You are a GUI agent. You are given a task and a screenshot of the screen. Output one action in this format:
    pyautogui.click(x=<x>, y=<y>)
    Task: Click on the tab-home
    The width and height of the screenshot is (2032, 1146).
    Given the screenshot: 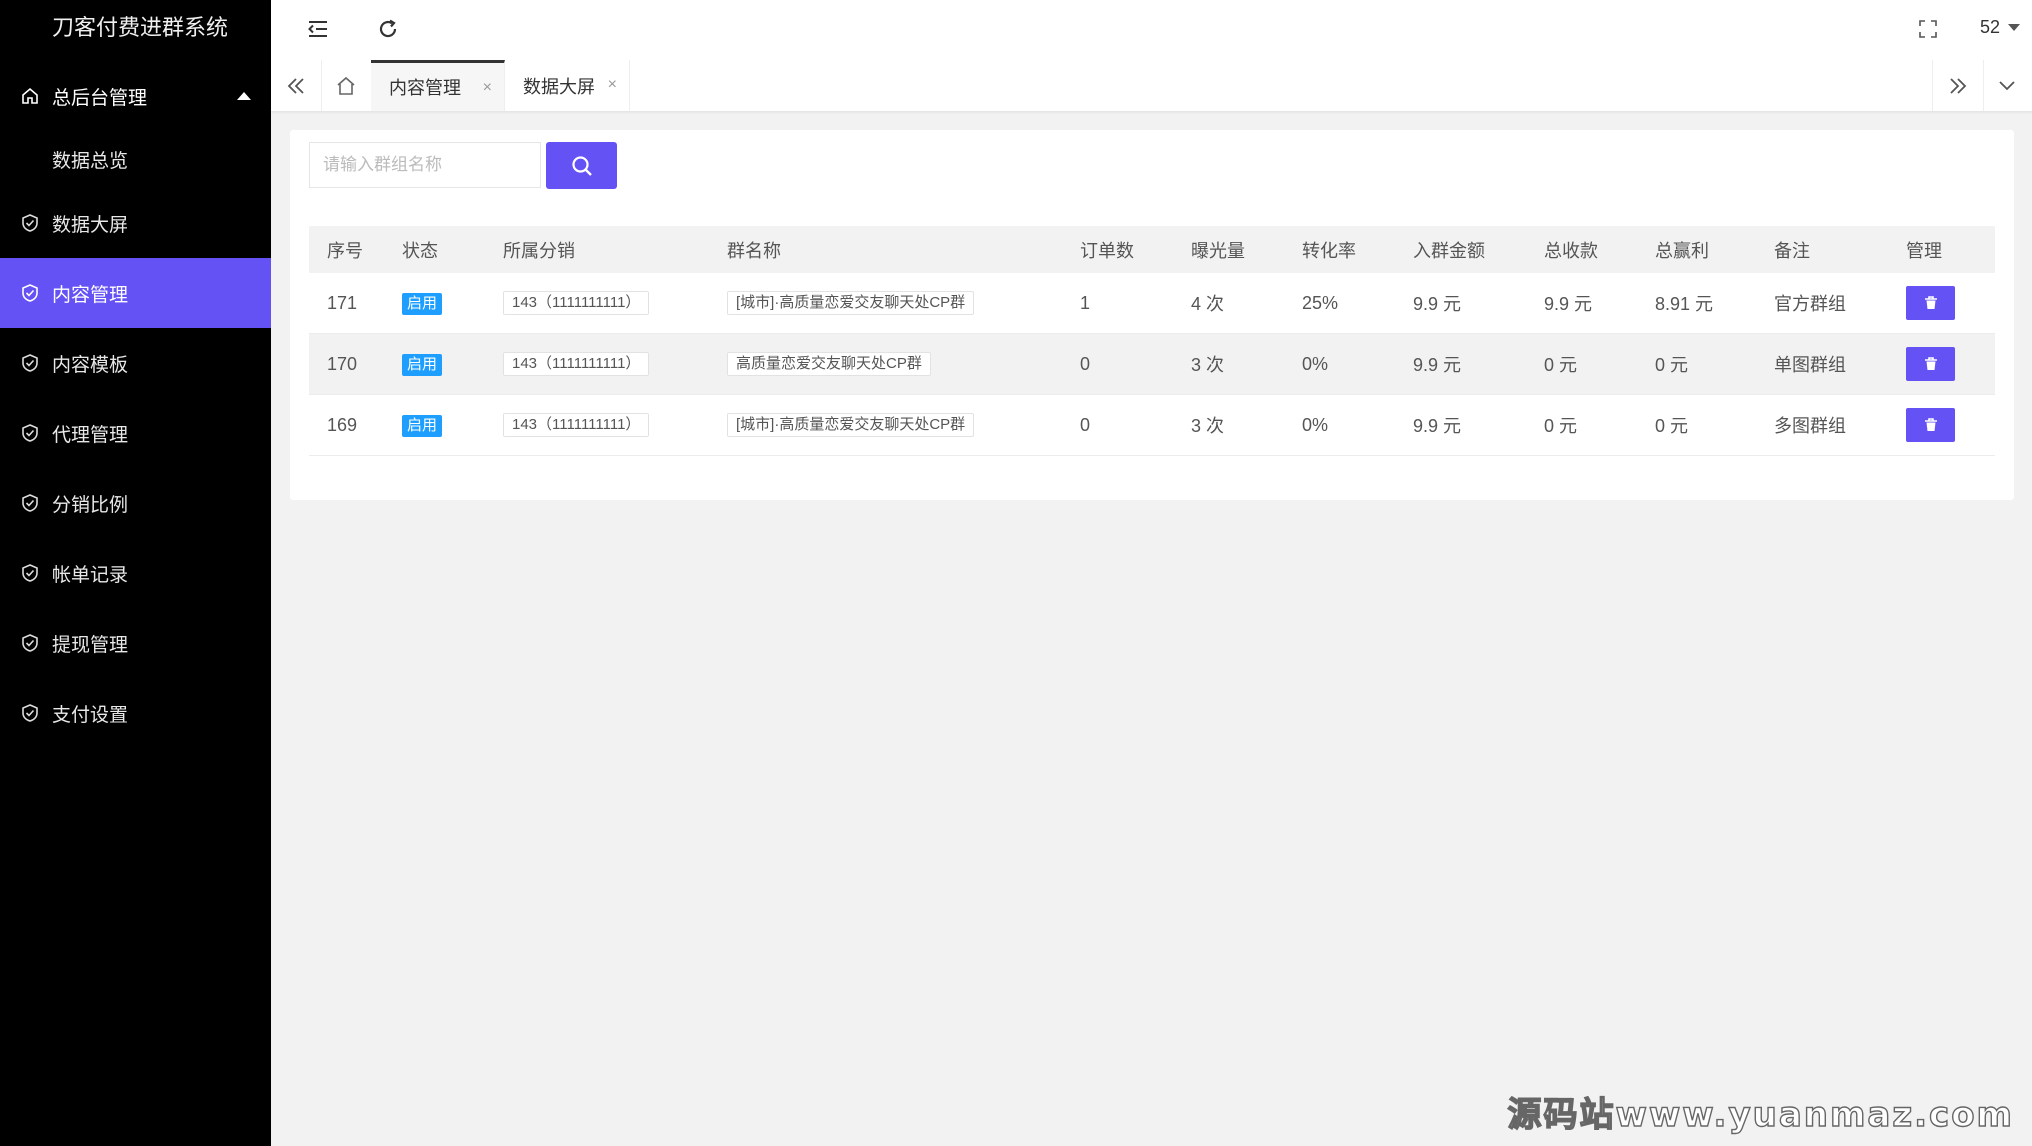 What is the action you would take?
    pyautogui.click(x=346, y=85)
    